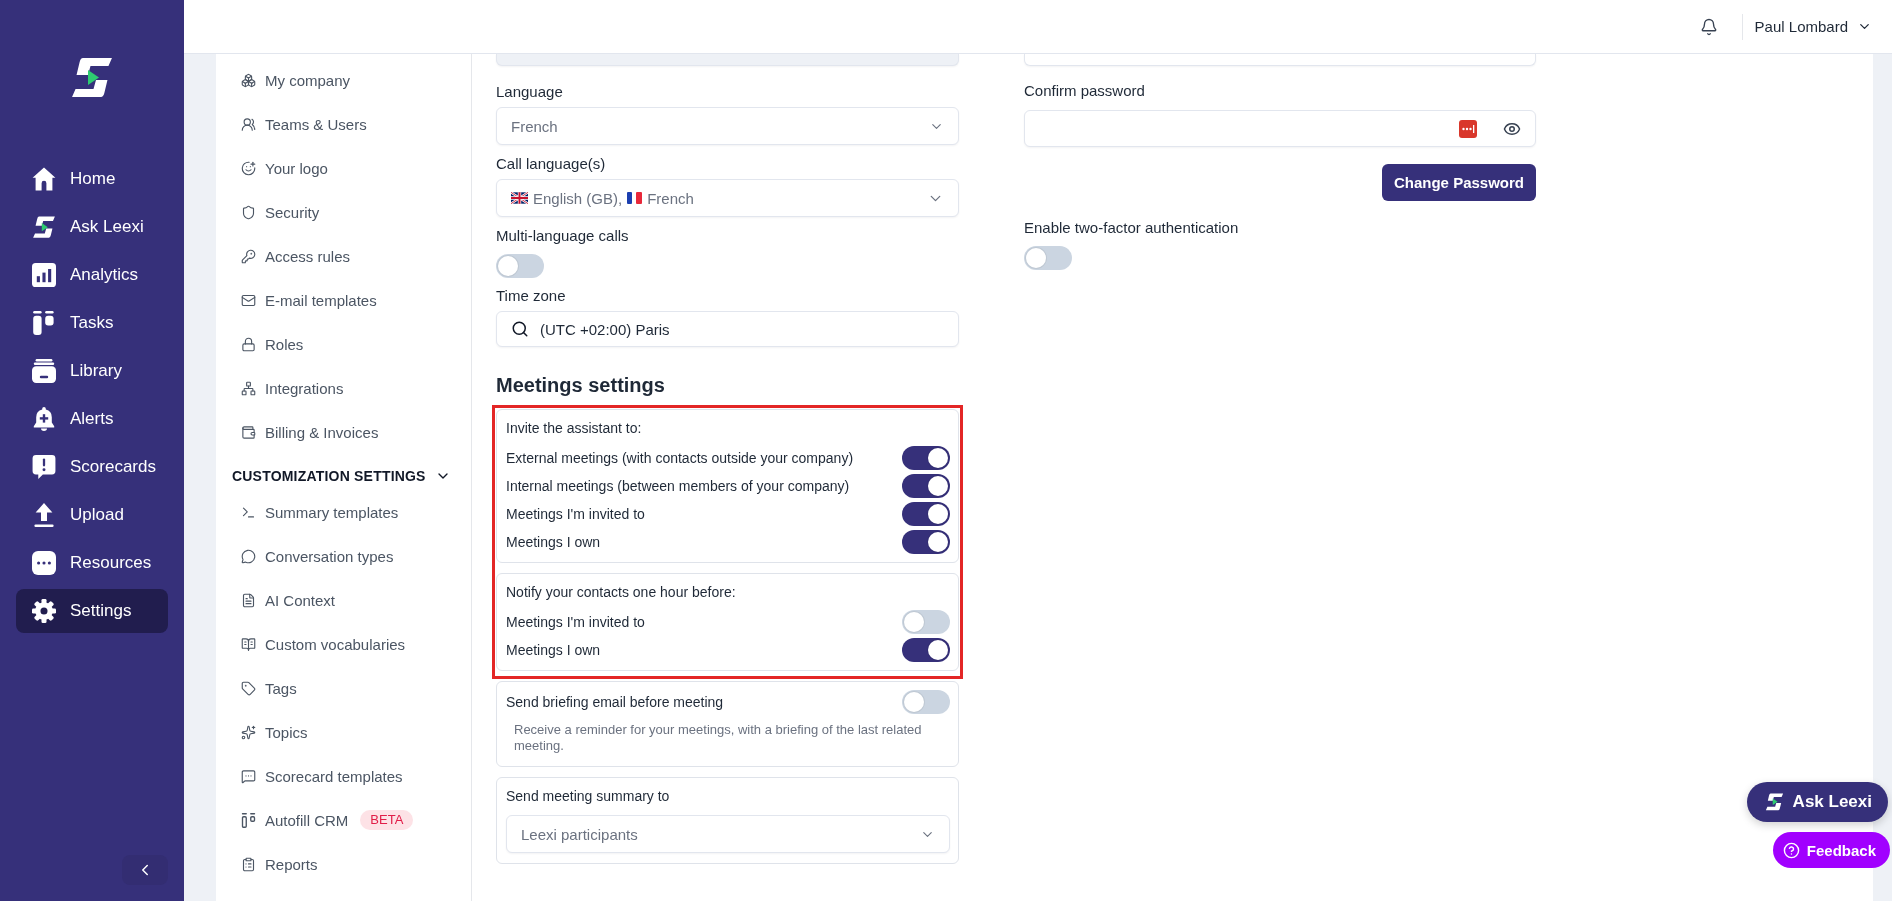 This screenshot has width=1892, height=901. Describe the element at coordinates (343, 432) in the screenshot. I see `settings-nav-item: Billing & Invoices` at that location.